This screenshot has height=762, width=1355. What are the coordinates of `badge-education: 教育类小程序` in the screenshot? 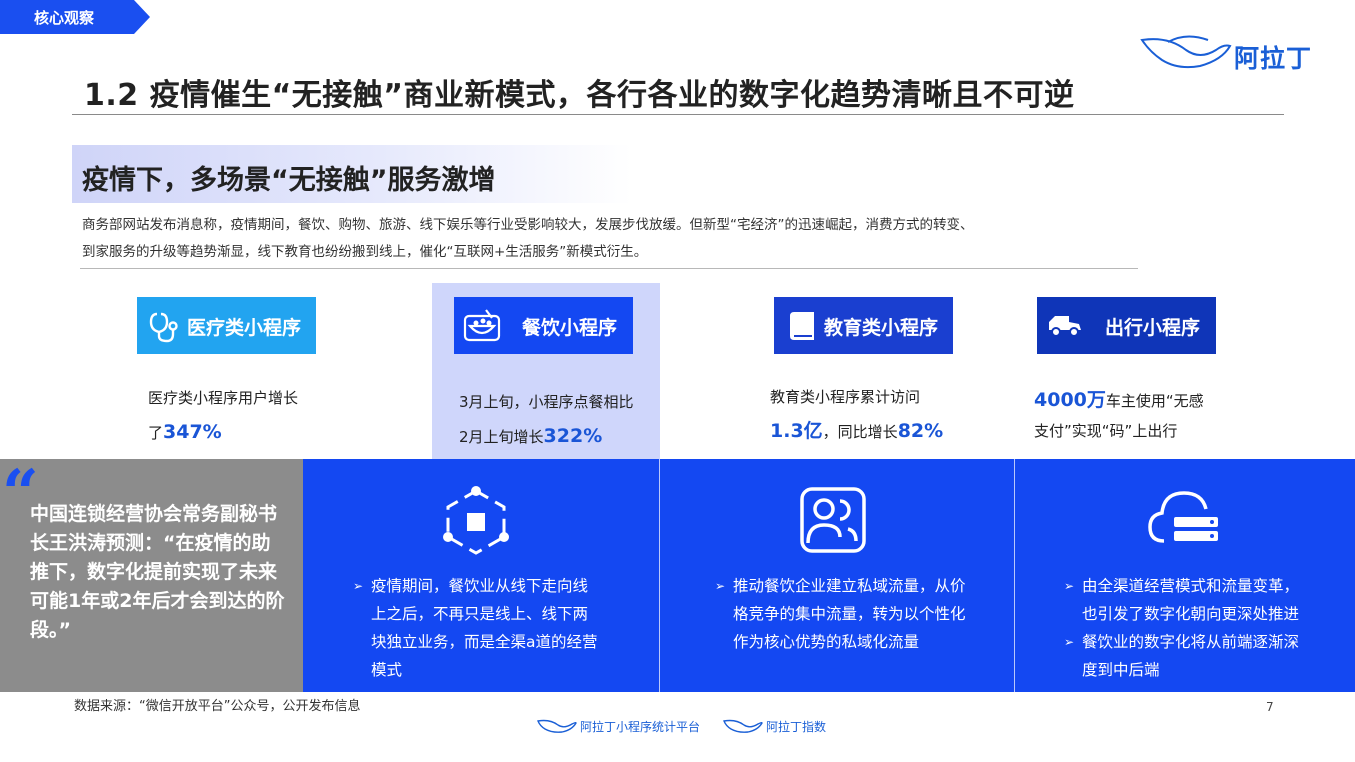 It's located at (863, 325).